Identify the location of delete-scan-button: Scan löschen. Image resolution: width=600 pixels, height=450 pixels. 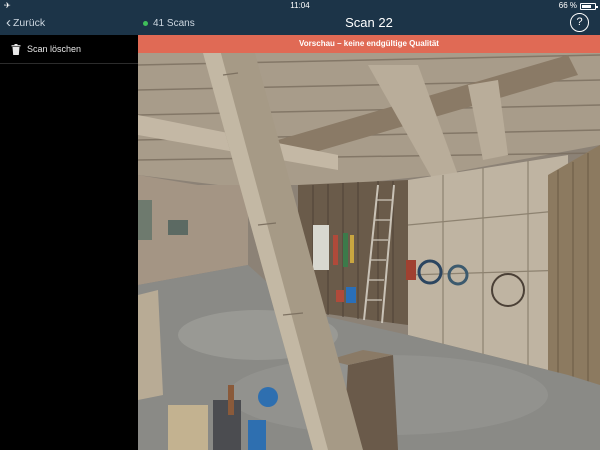
(69, 49).